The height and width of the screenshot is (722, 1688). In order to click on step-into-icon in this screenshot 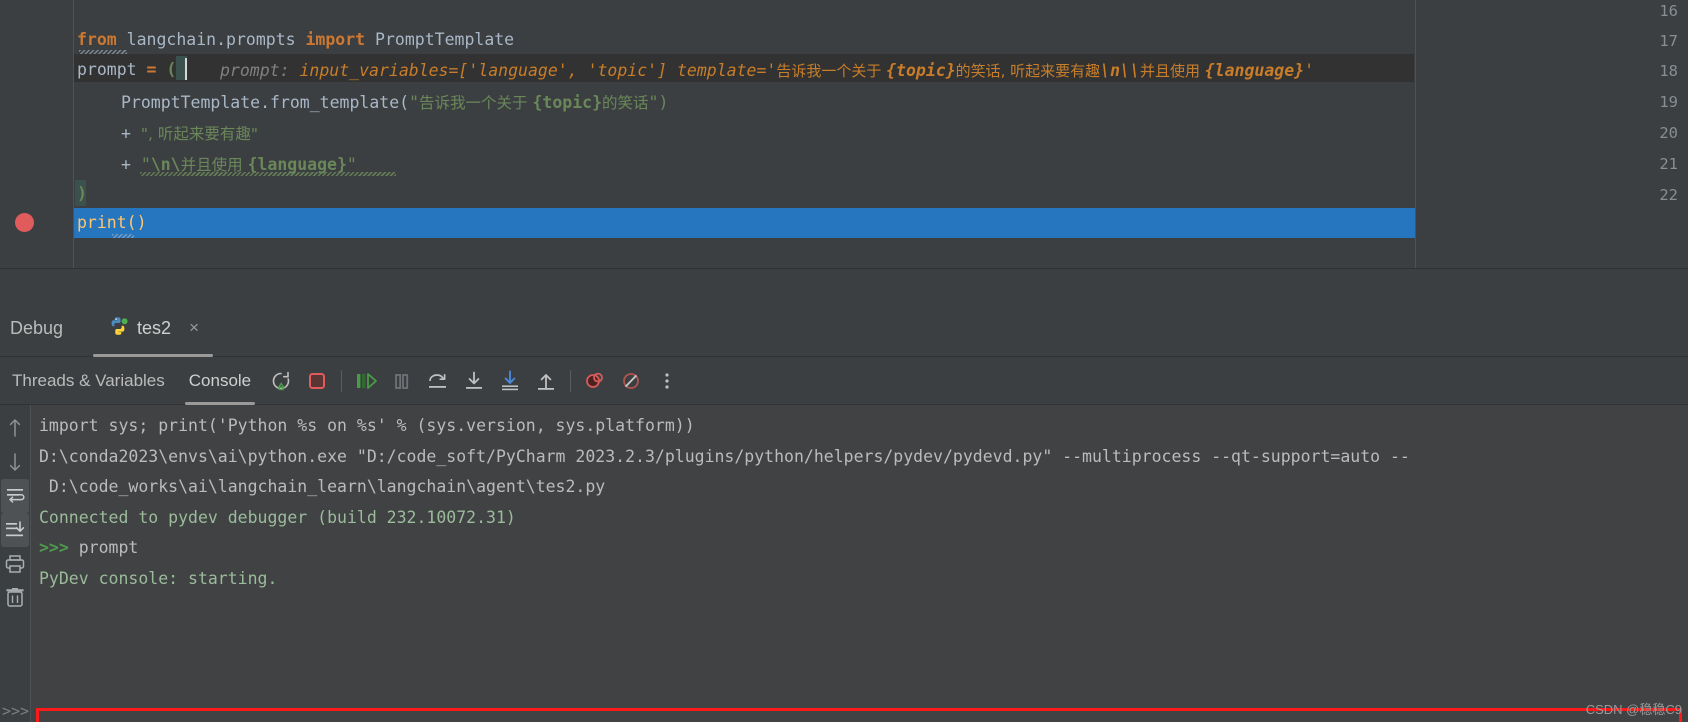, I will do `click(474, 381)`.